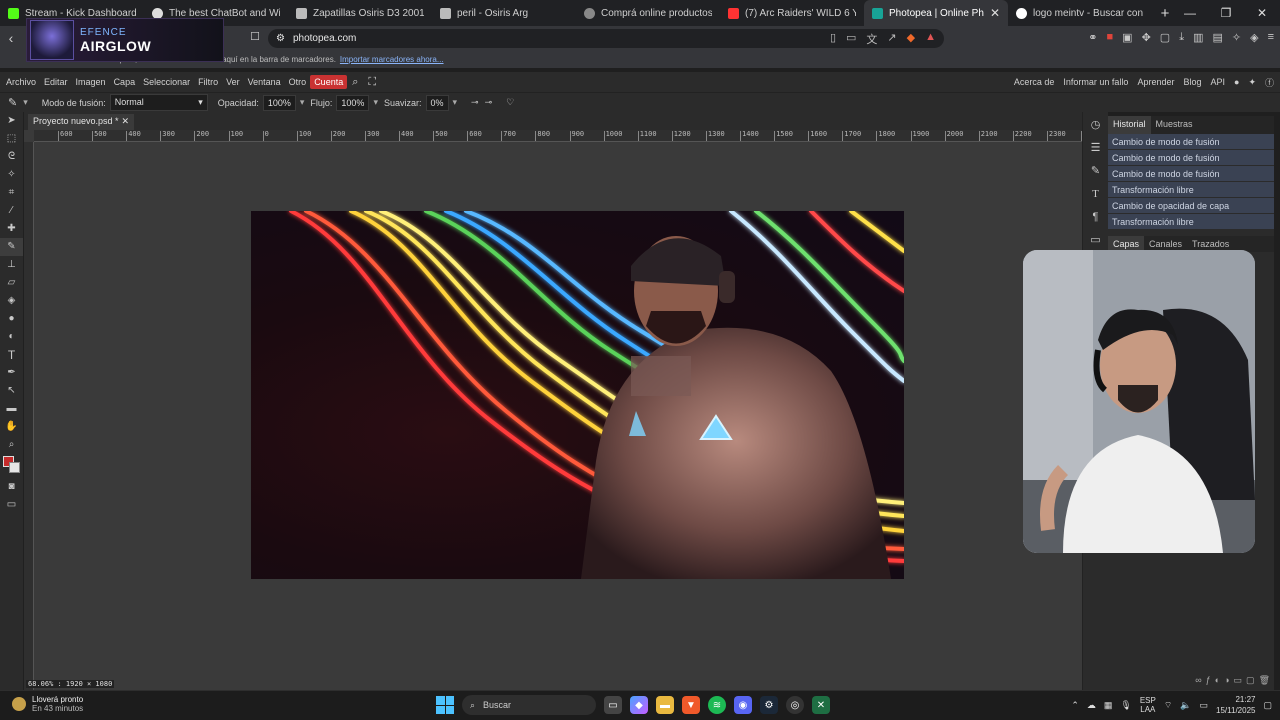 Image resolution: width=1280 pixels, height=720 pixels. Describe the element at coordinates (12, 102) in the screenshot. I see `brush-tool-icon: ✎` at that location.